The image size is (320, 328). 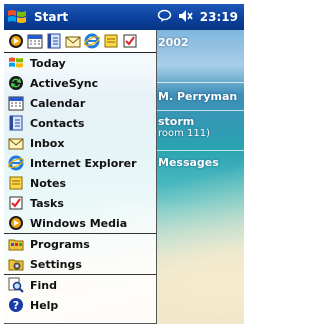 What do you see at coordinates (47, 143) in the screenshot?
I see `menu-item-label: Inbox` at bounding box center [47, 143].